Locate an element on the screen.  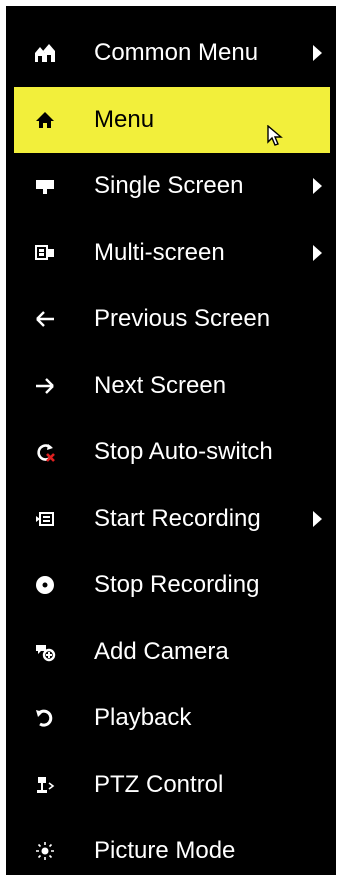
menu-item-start-recording: Start Recording is located at coordinates (172, 519).